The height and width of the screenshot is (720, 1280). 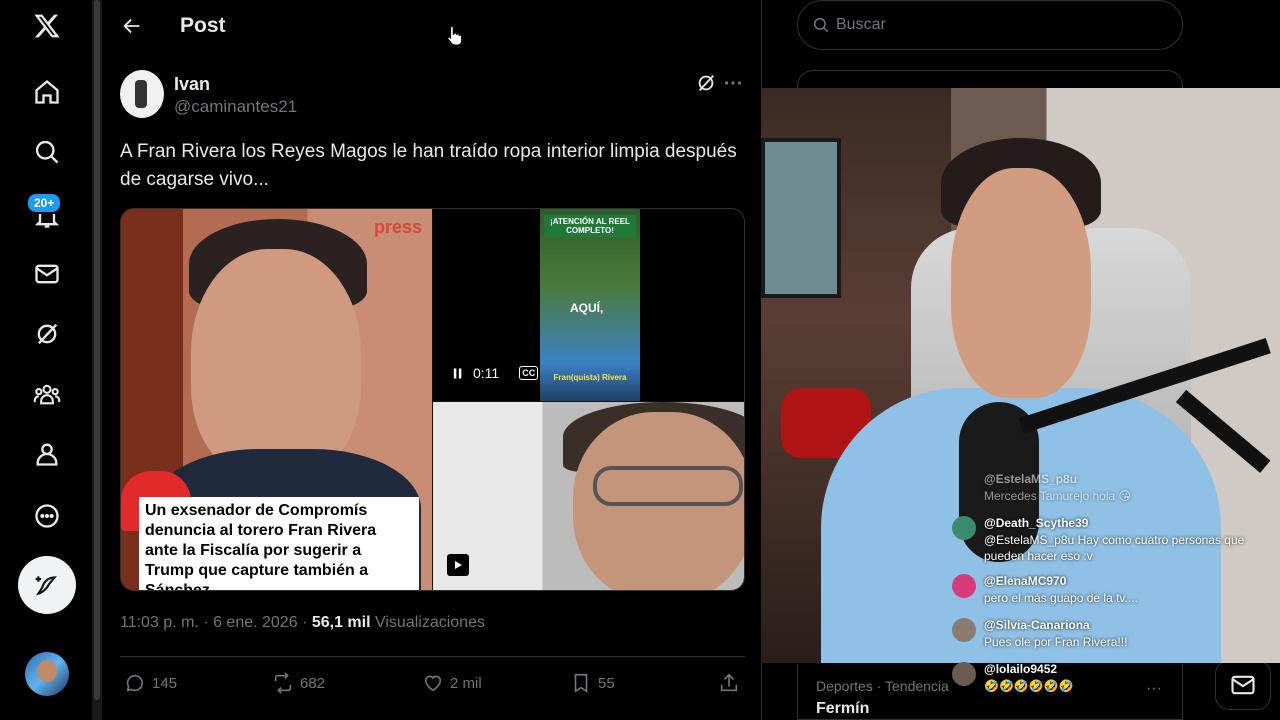 What do you see at coordinates (47, 274) in the screenshot?
I see `messages-icon` at bounding box center [47, 274].